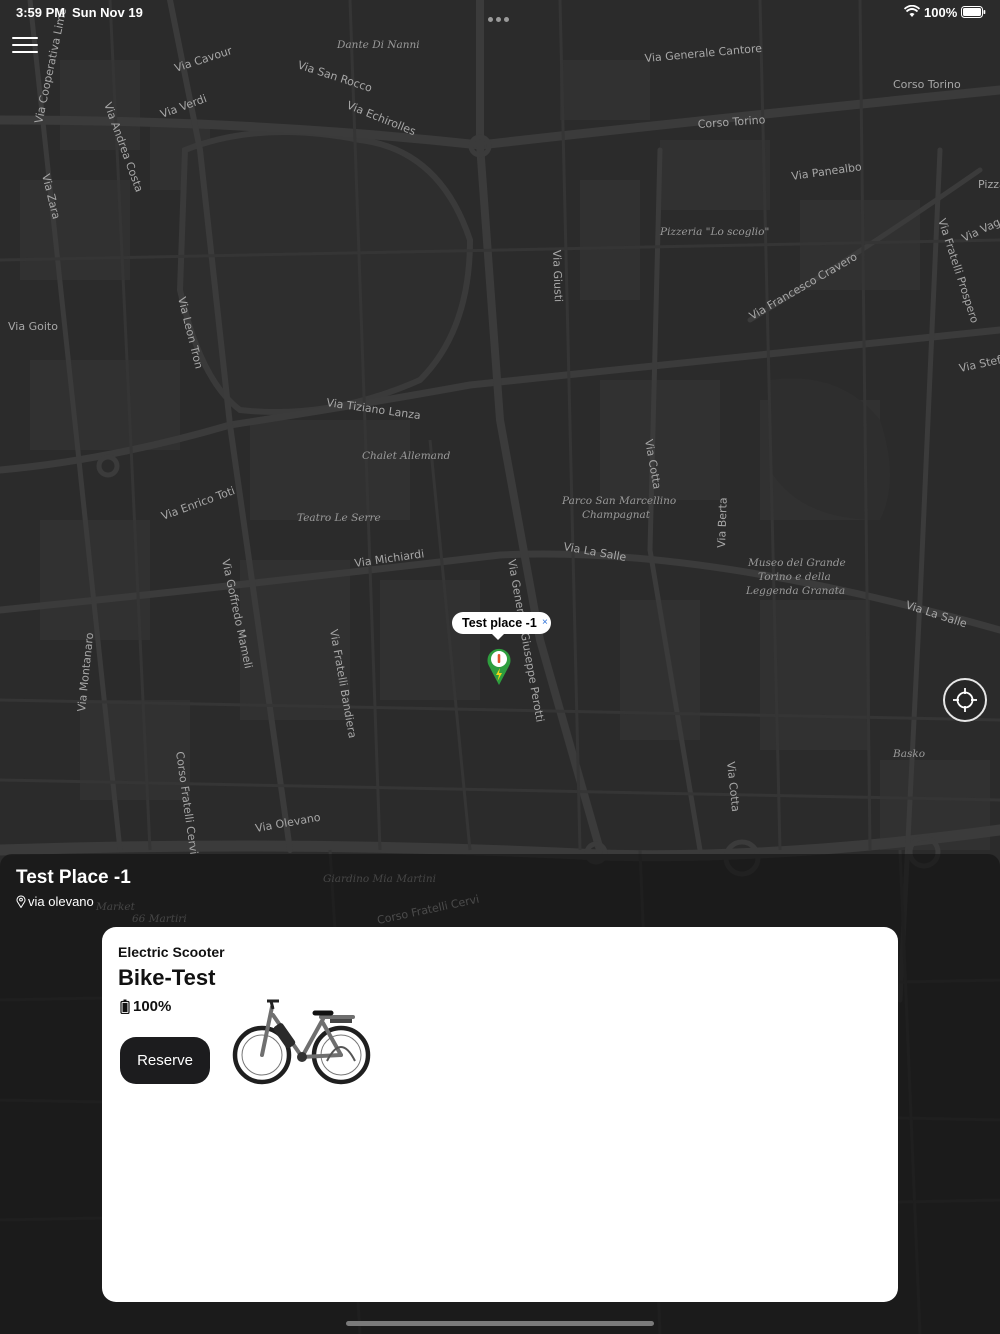 The width and height of the screenshot is (1000, 1334). What do you see at coordinates (500, 15) in the screenshot?
I see `multitasking-dots-icon` at bounding box center [500, 15].